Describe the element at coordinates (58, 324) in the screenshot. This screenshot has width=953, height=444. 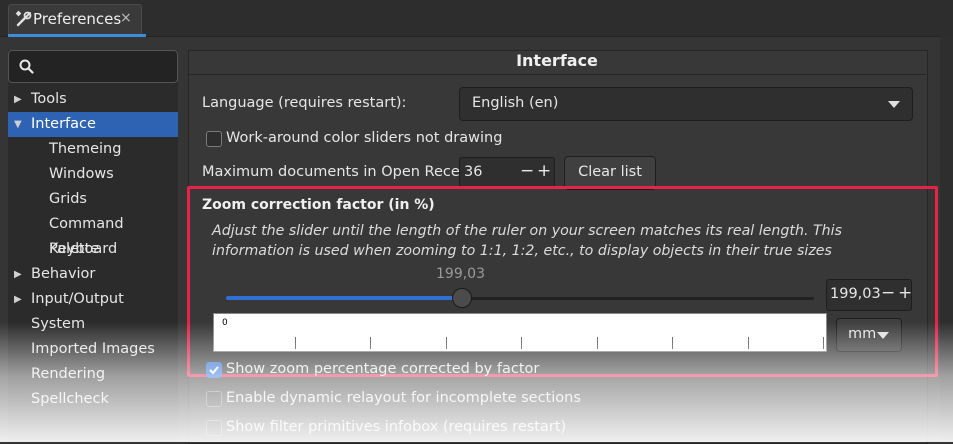
I see `sidebar-item-label: System` at that location.